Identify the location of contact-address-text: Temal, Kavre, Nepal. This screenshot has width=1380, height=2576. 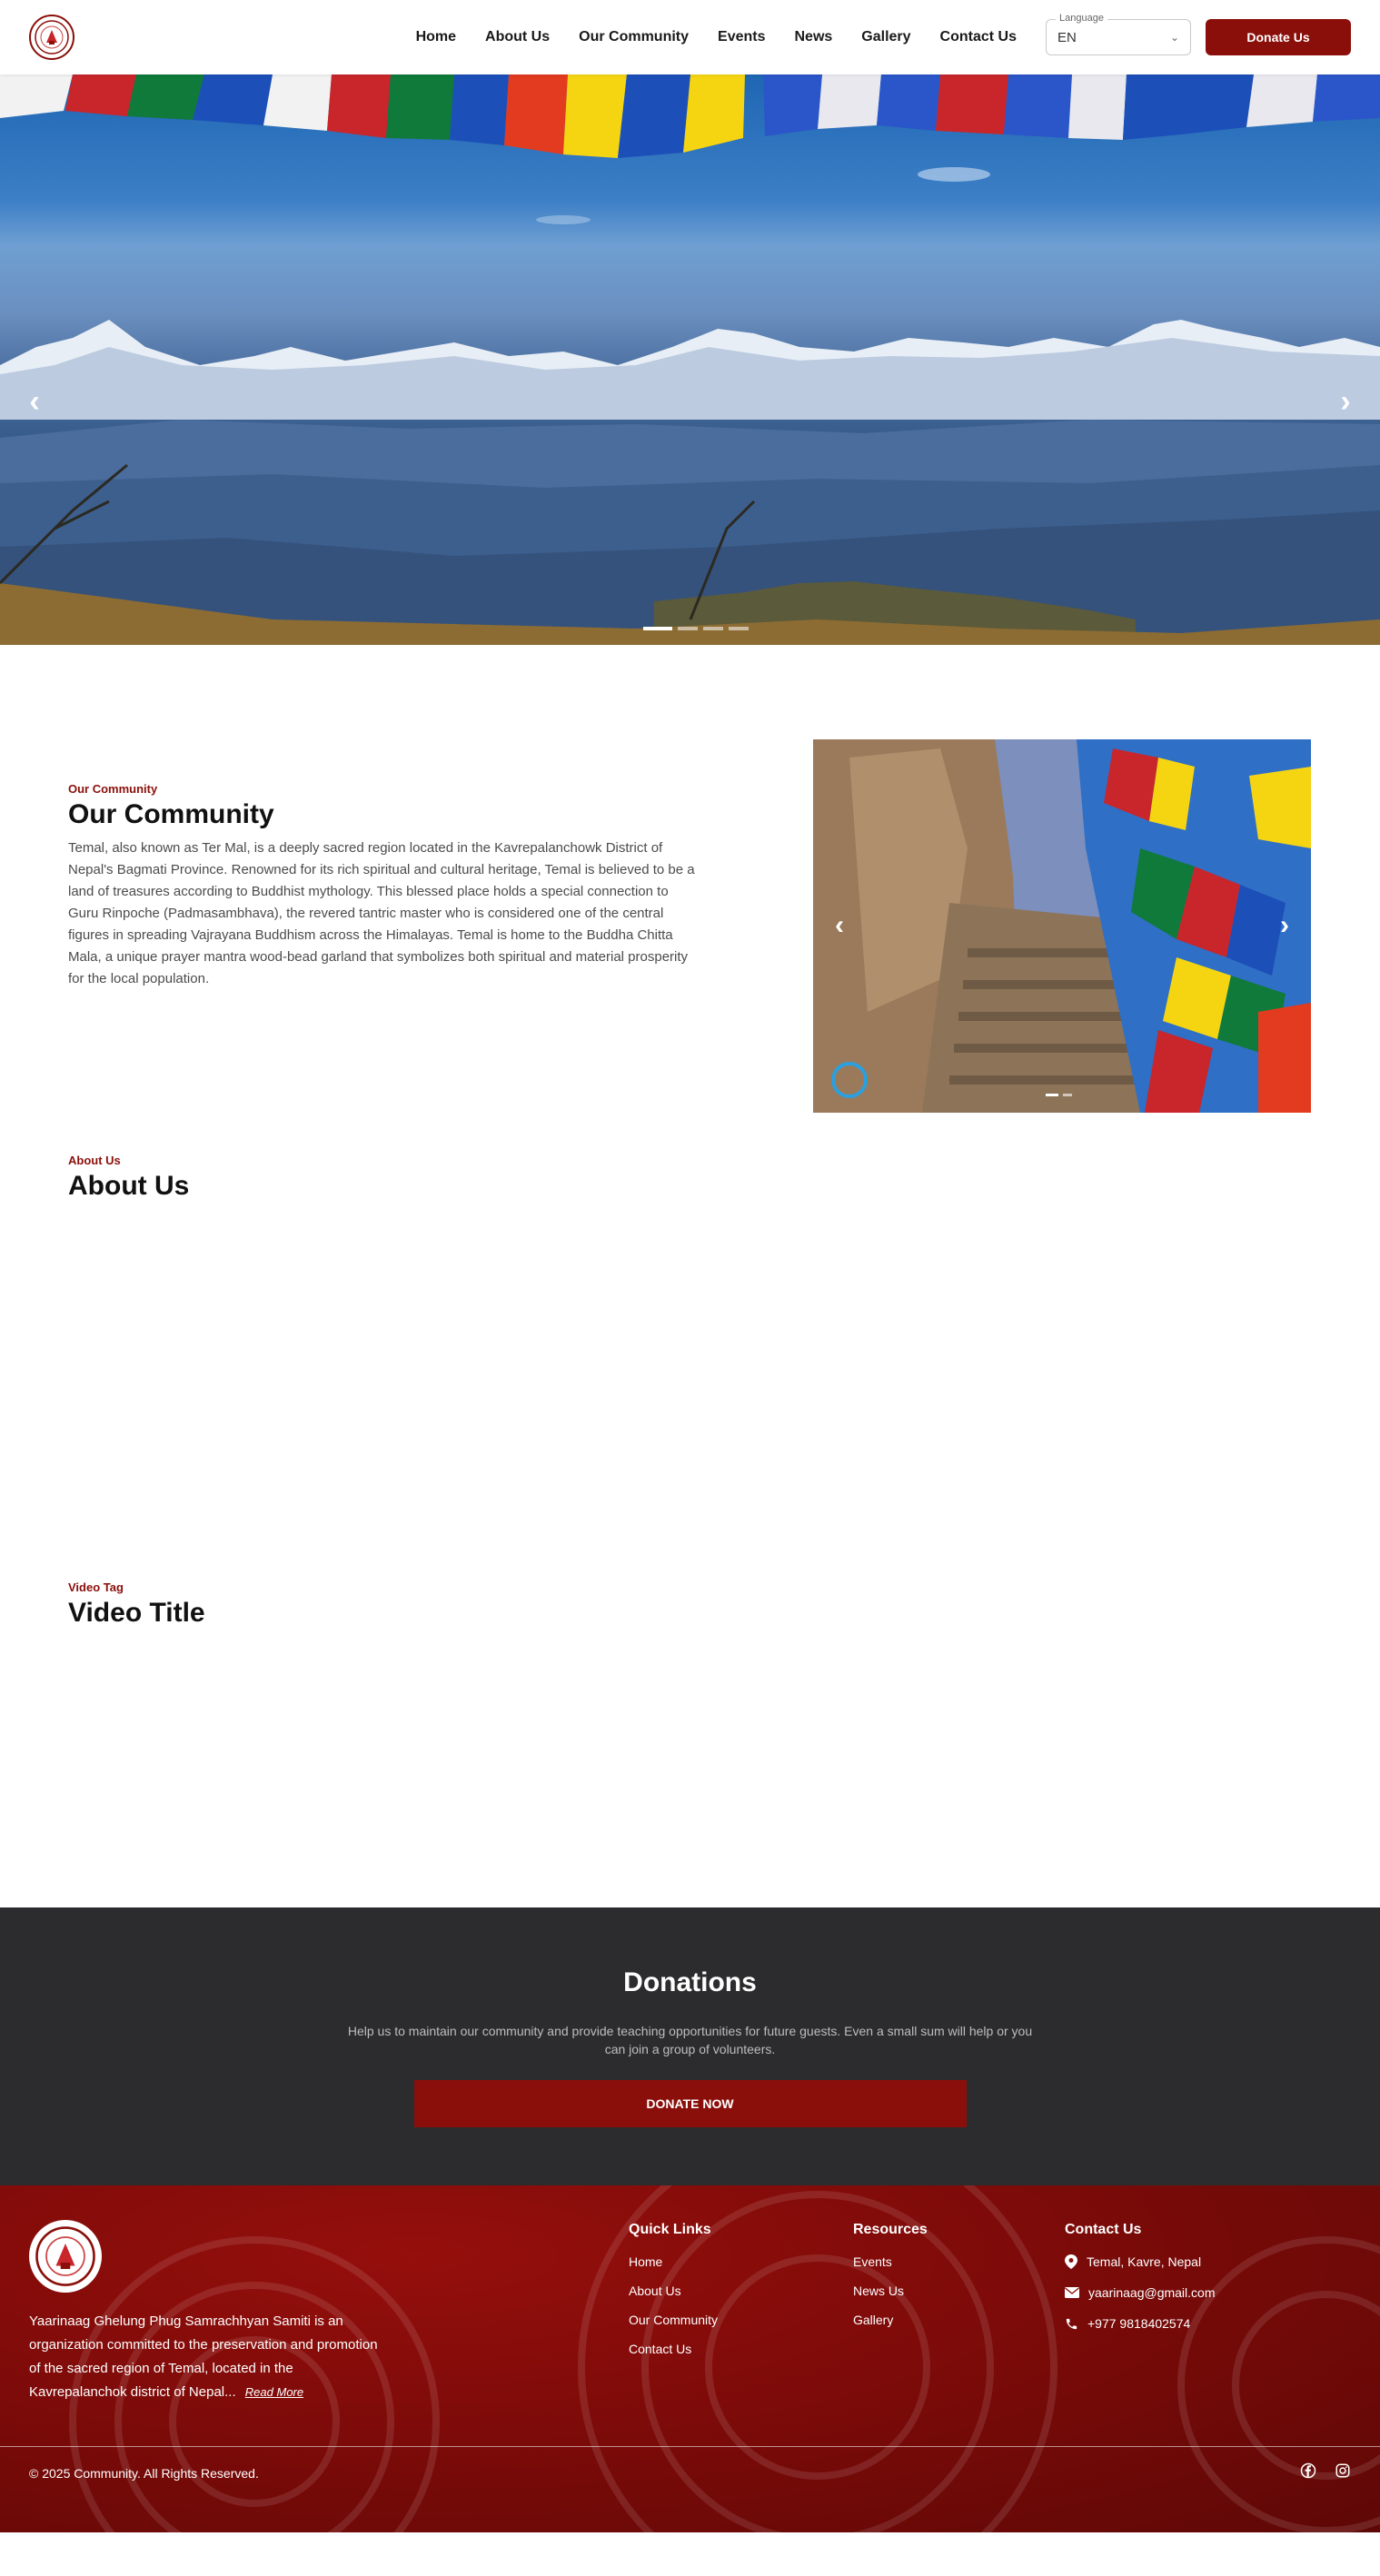
(1144, 2261).